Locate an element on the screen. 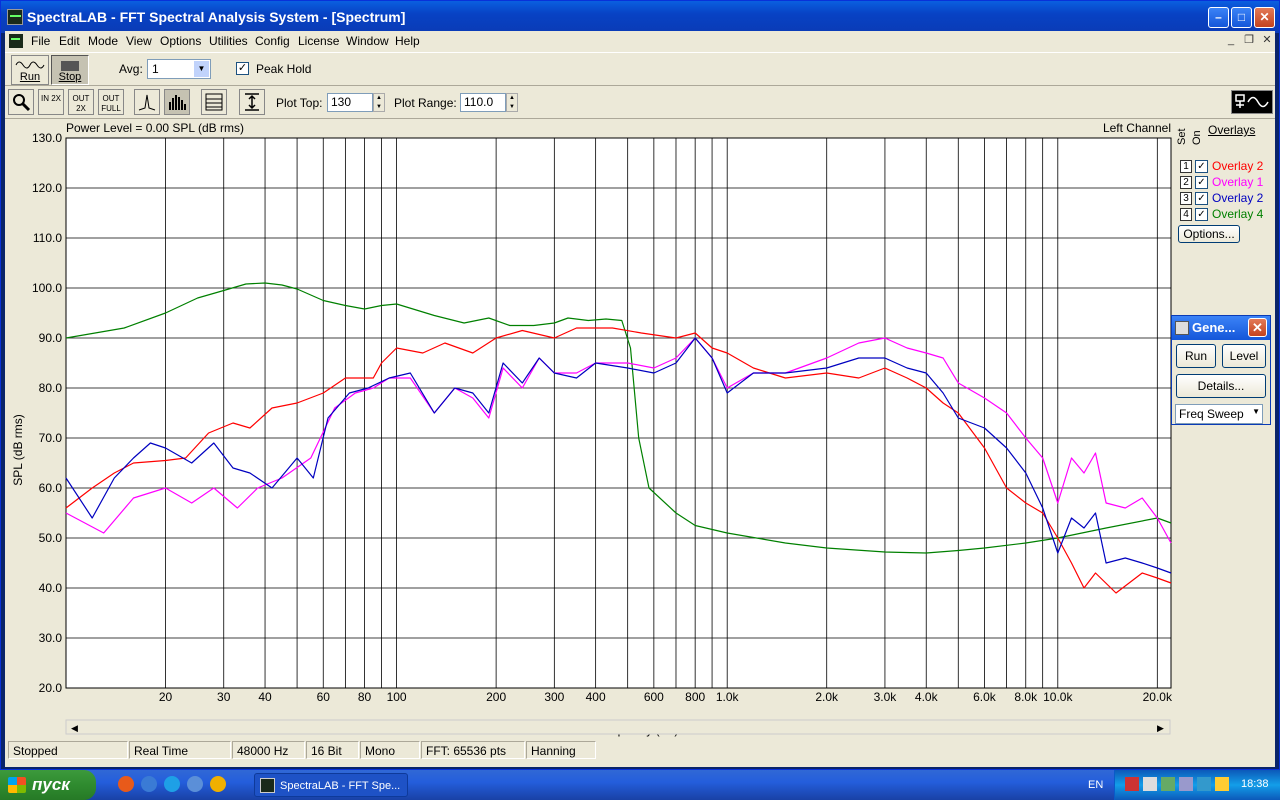 The height and width of the screenshot is (800, 1280). zoom-in-label: IN 2X is located at coordinates (50, 98).